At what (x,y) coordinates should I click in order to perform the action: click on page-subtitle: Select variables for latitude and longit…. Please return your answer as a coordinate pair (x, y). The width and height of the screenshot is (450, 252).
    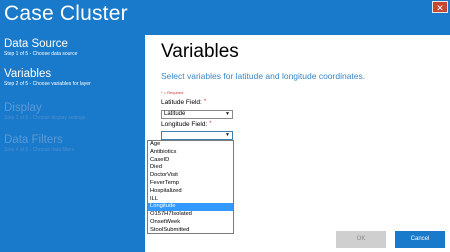
    Looking at the image, I should click on (263, 76).